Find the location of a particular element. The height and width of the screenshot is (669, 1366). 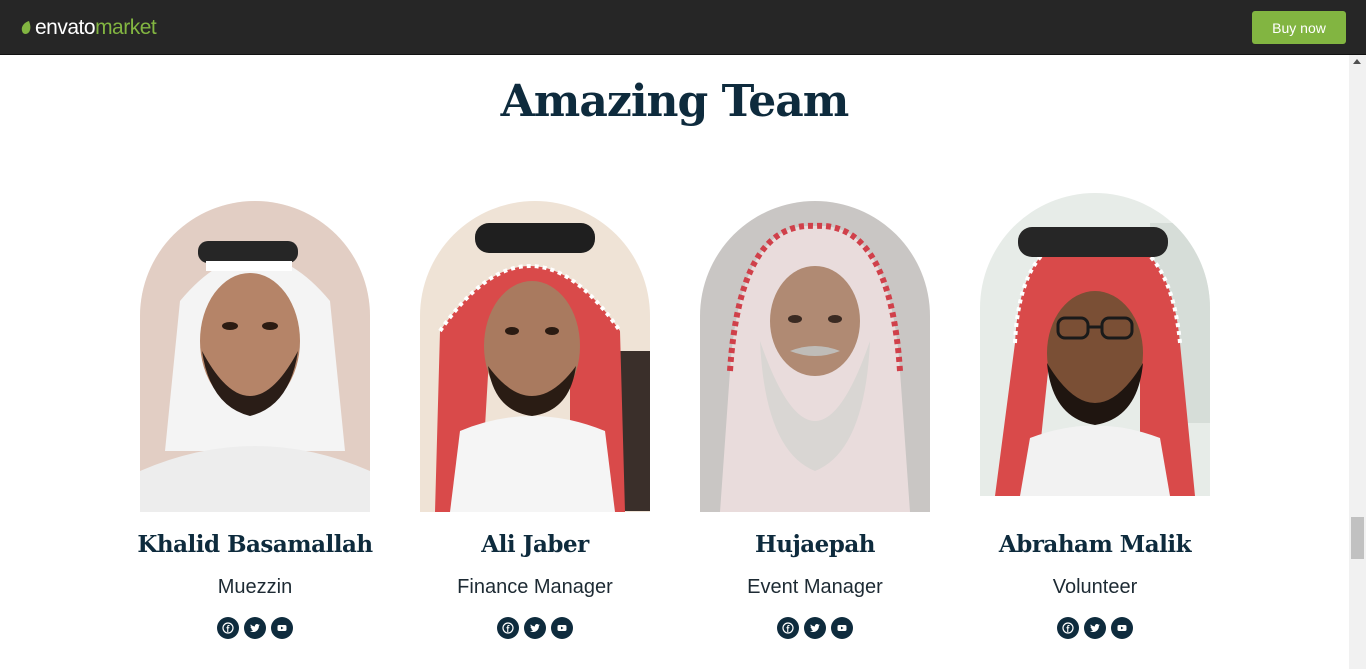

member-role: Finance Manager is located at coordinates (535, 587).